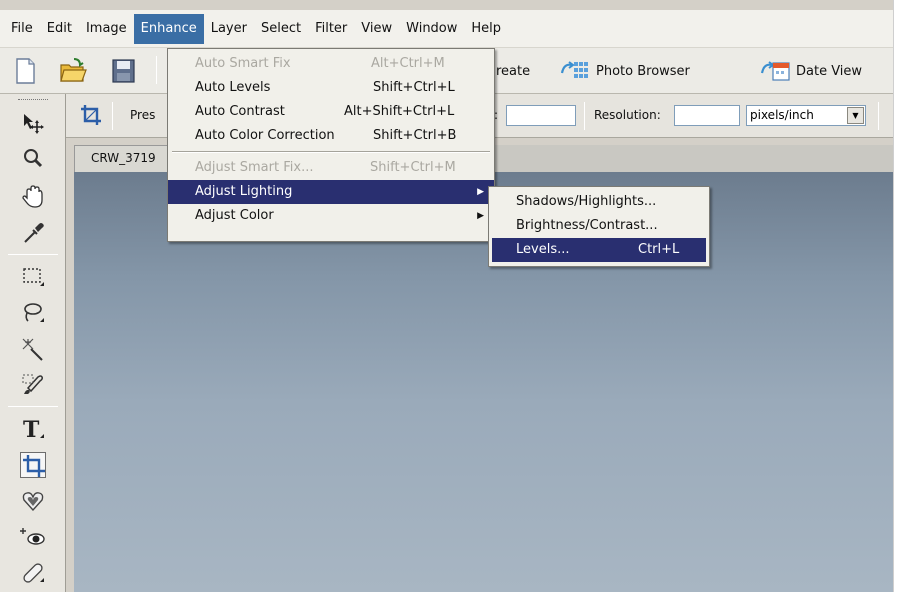 Image resolution: width=904 pixels, height=592 pixels. I want to click on date-view-icon, so click(775, 71).